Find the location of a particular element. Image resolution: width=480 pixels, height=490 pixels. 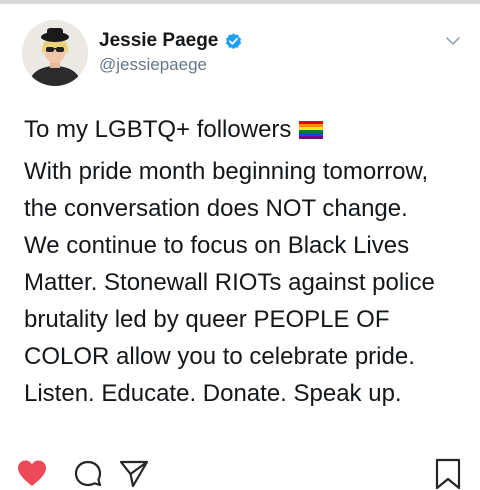

tweet-line: brutality led by queer PEOPLE OF is located at coordinates (207, 319).